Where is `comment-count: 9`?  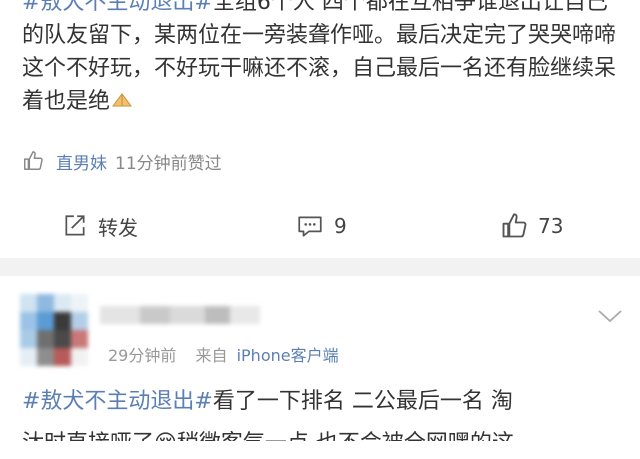
comment-count: 9 is located at coordinates (340, 226).